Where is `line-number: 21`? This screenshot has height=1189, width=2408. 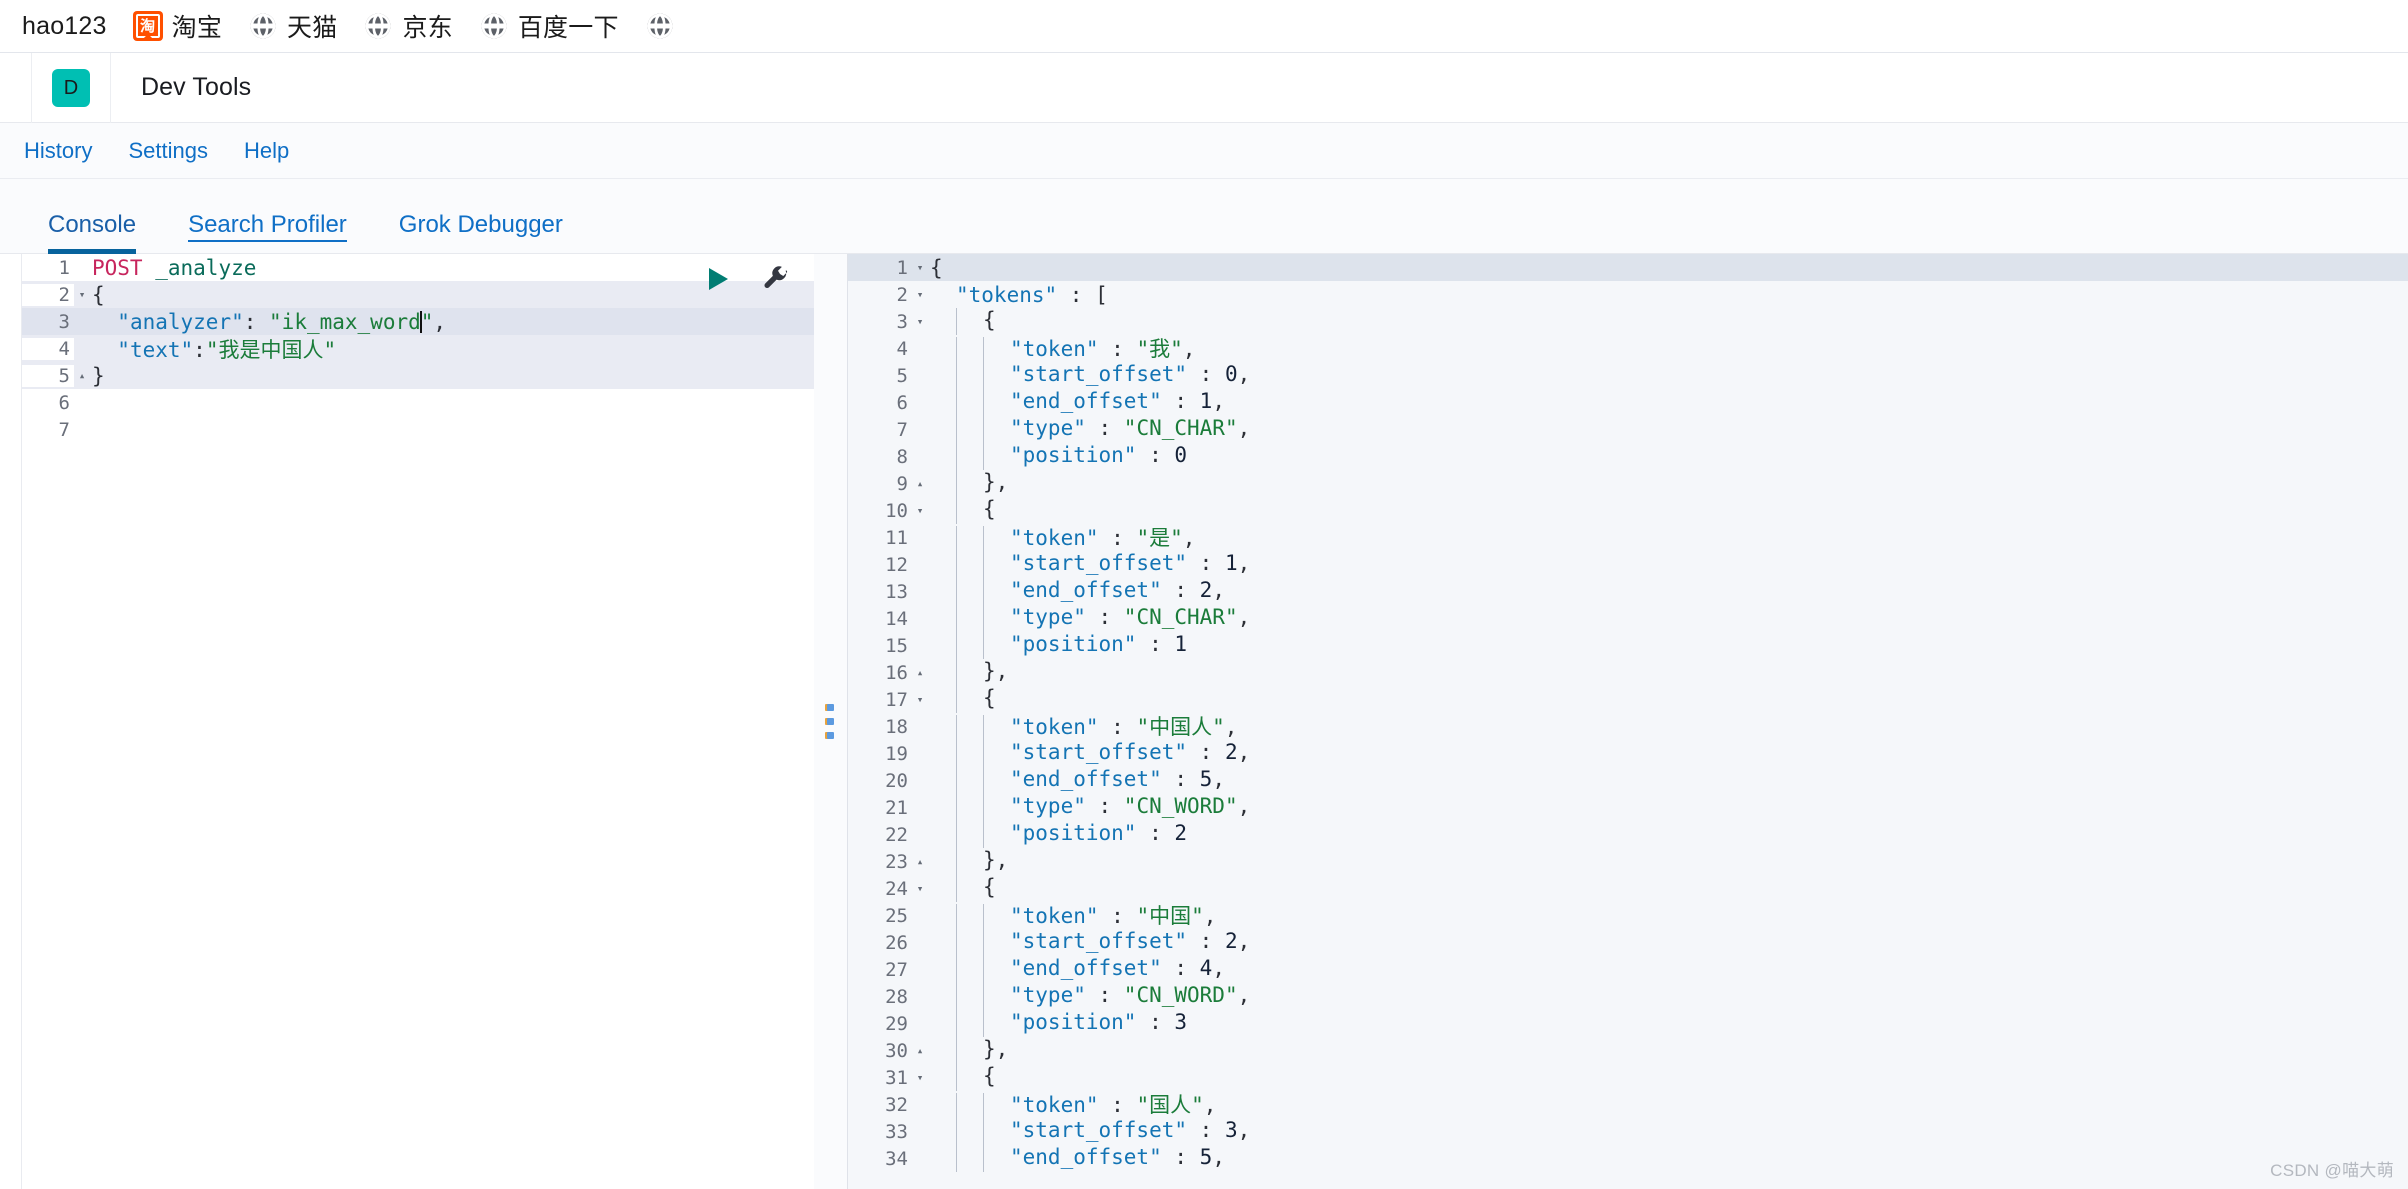 line-number: 21 is located at coordinates (880, 807).